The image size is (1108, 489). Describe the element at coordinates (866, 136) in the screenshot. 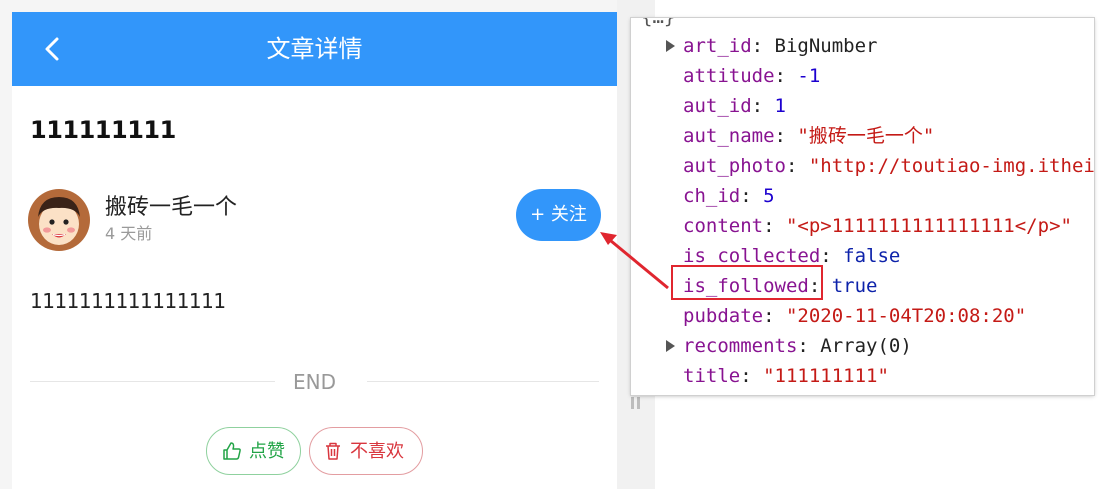

I see `property-value: "搬砖一毛一个"` at that location.